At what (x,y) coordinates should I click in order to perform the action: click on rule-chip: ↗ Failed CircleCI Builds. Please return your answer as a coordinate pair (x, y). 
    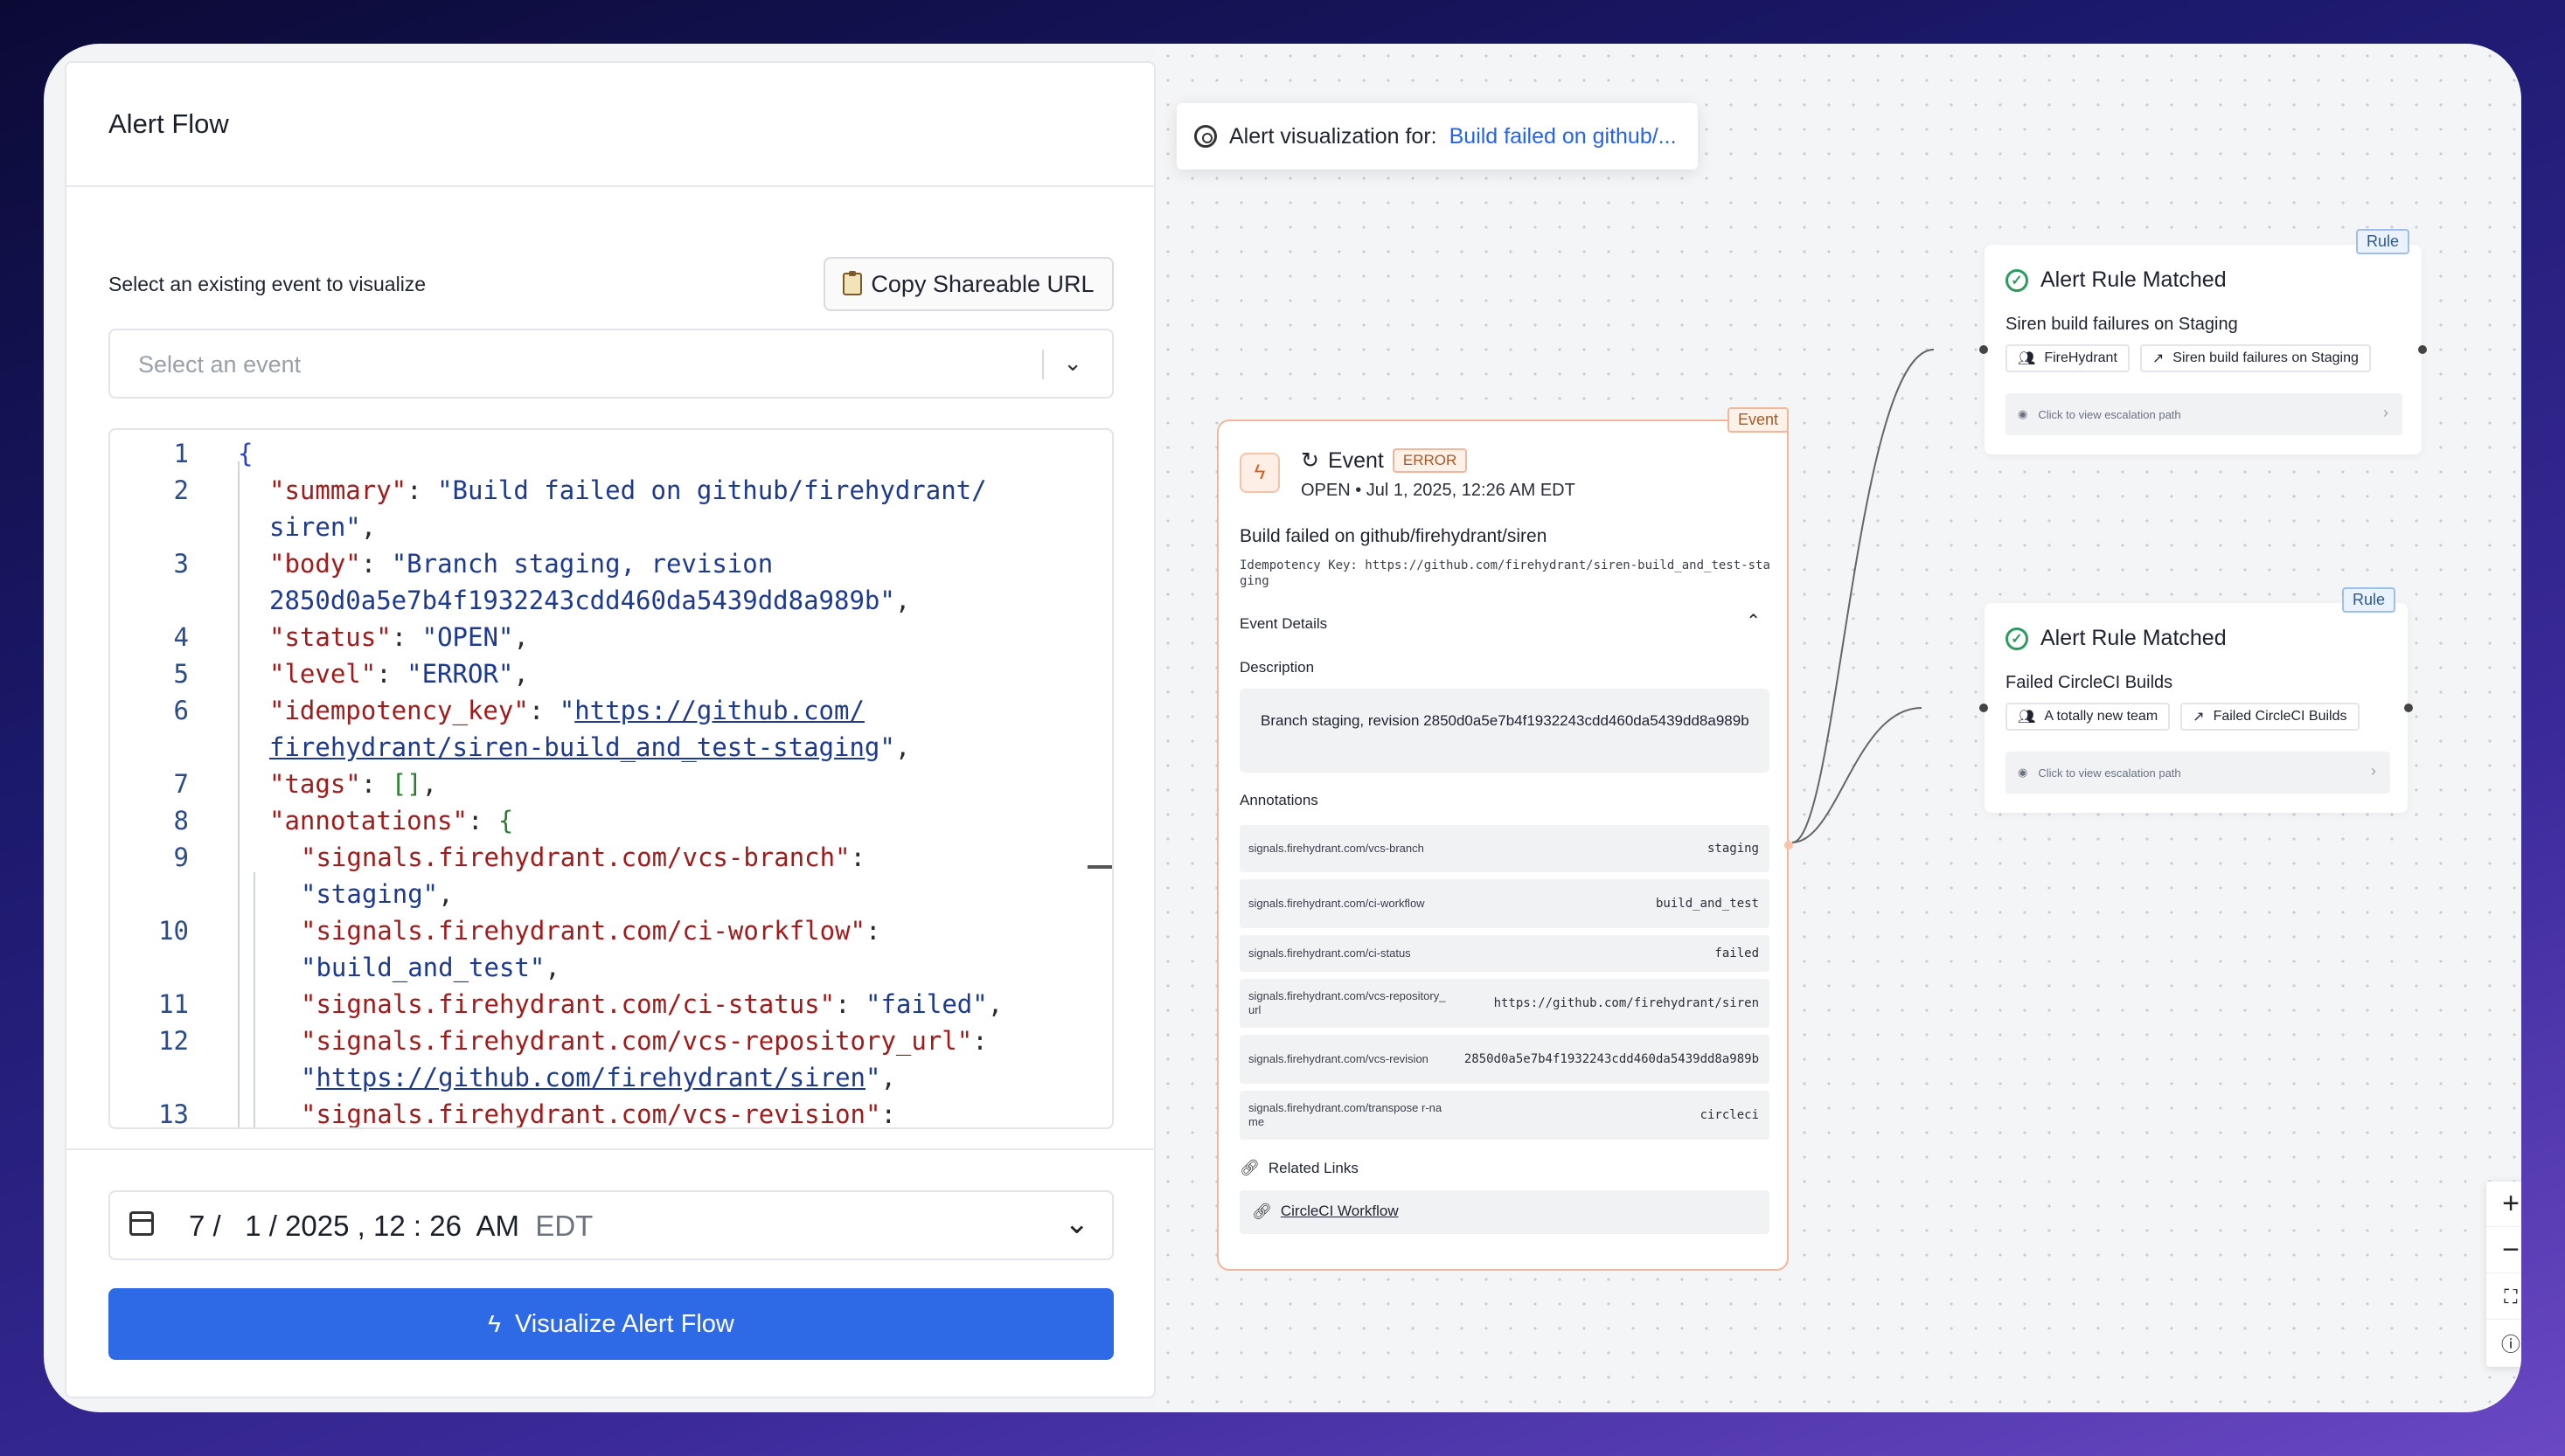
    Looking at the image, I should click on (2270, 717).